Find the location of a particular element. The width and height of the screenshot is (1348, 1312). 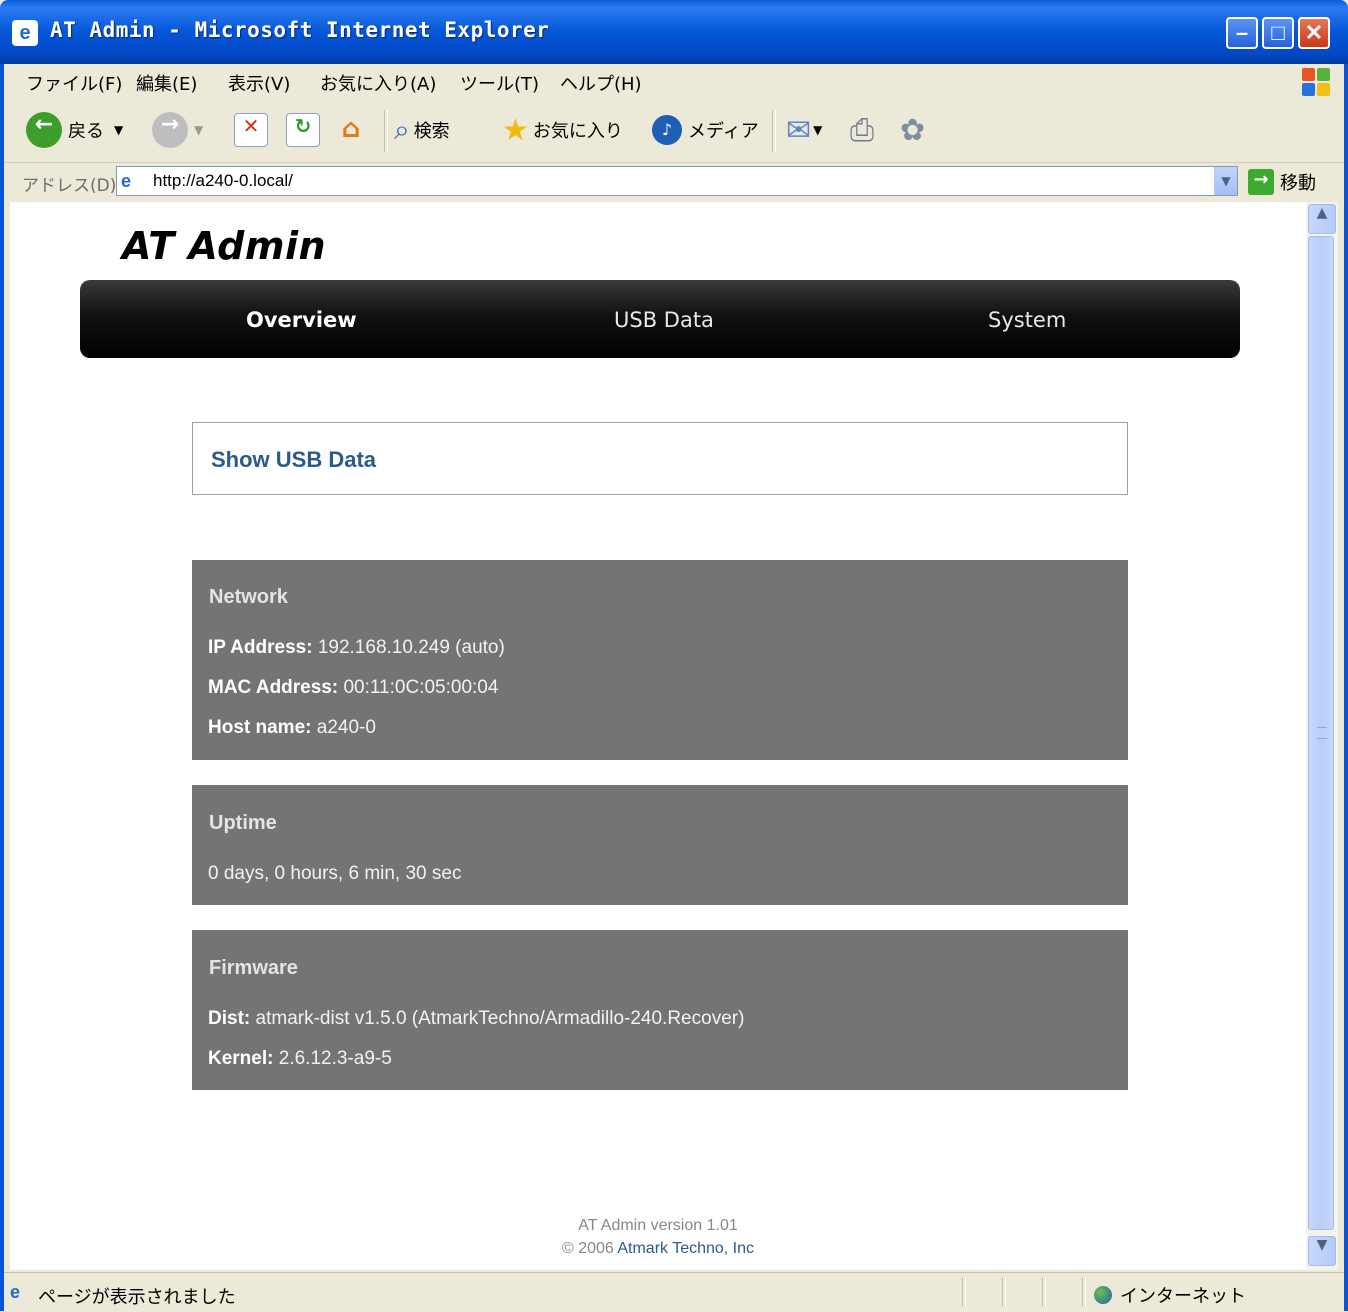

forward-arrow-icon: → is located at coordinates (170, 130).